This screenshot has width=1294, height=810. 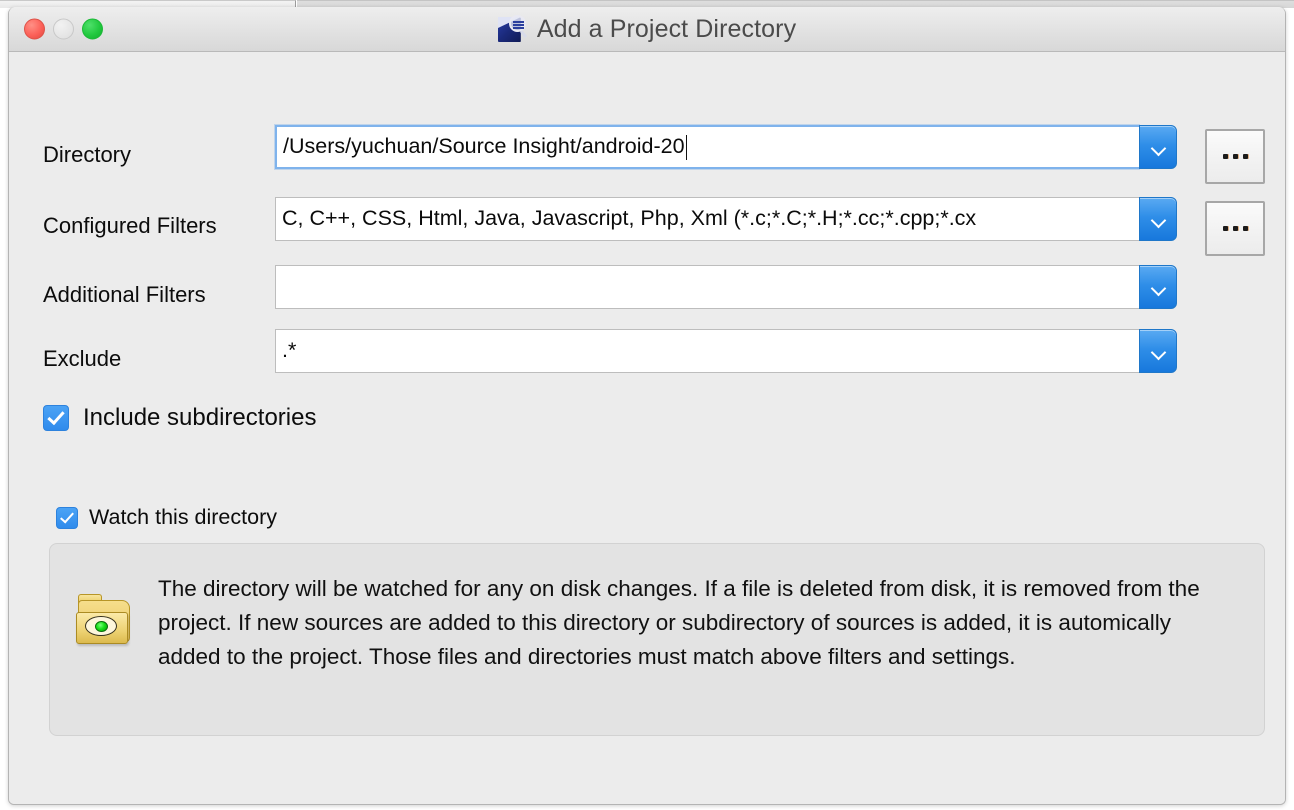 I want to click on watch-this-directory-label: Watch this directory, so click(x=183, y=517).